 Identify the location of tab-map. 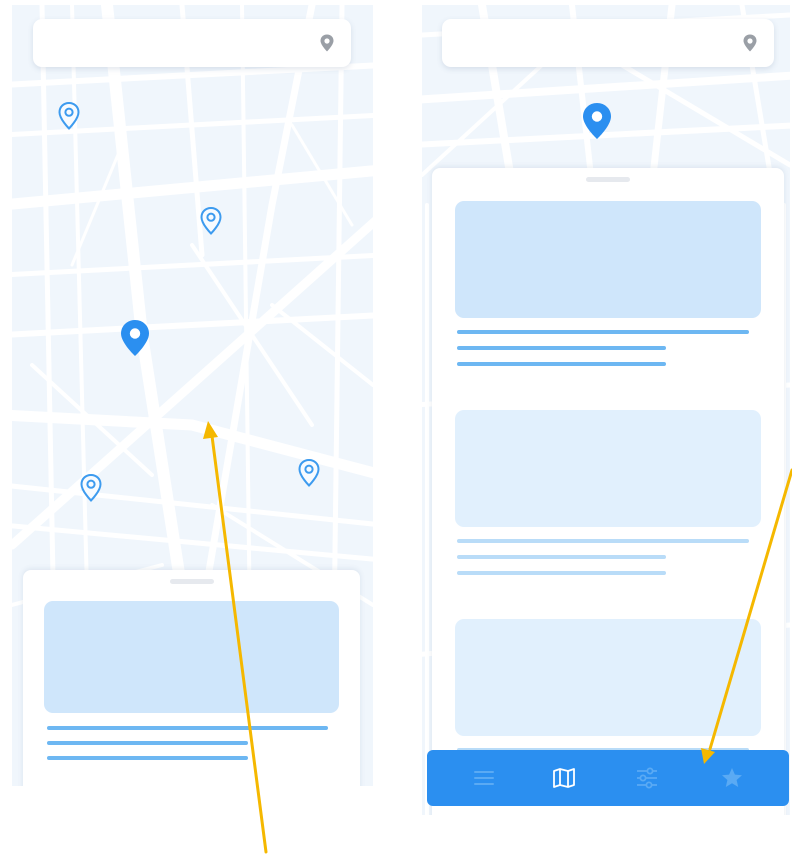
(564, 778).